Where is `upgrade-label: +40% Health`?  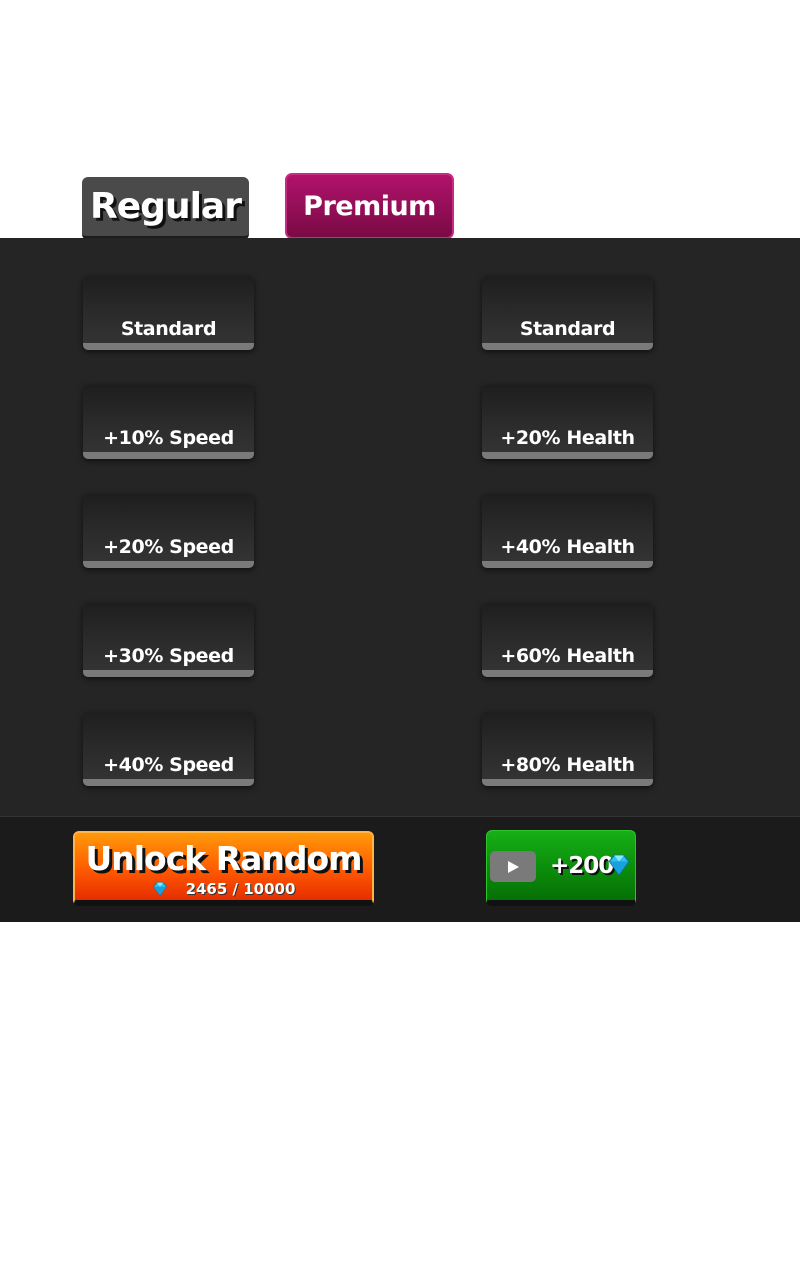
upgrade-label: +40% Health is located at coordinates (567, 547).